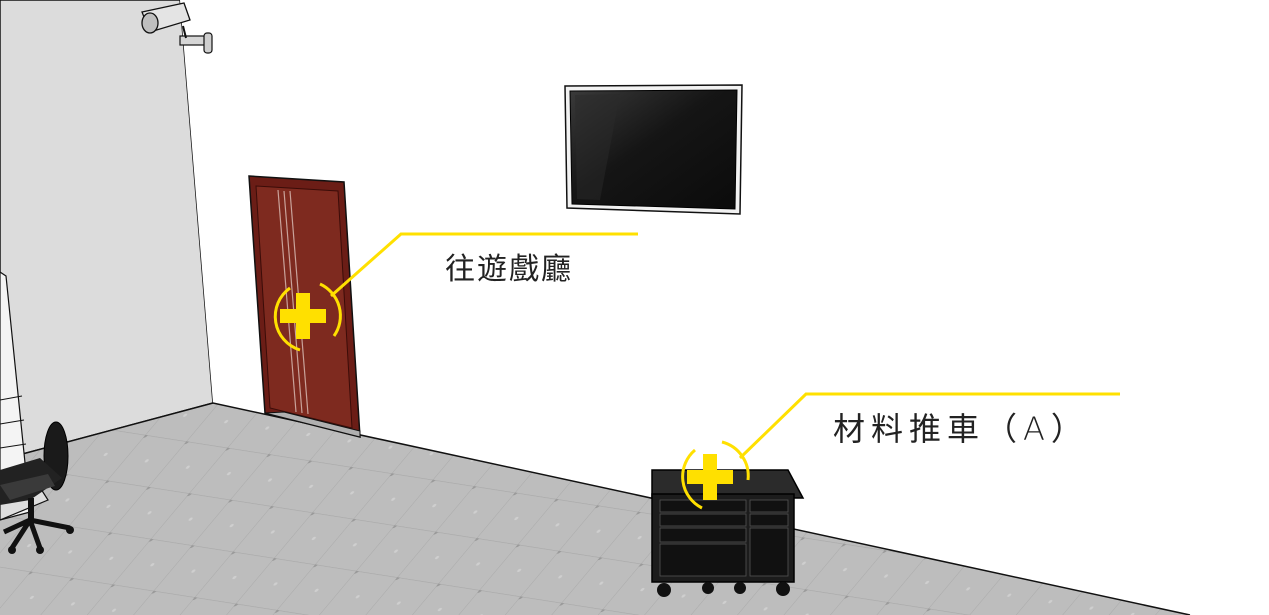 This screenshot has width=1269, height=615. I want to click on tool-cart, so click(728, 533).